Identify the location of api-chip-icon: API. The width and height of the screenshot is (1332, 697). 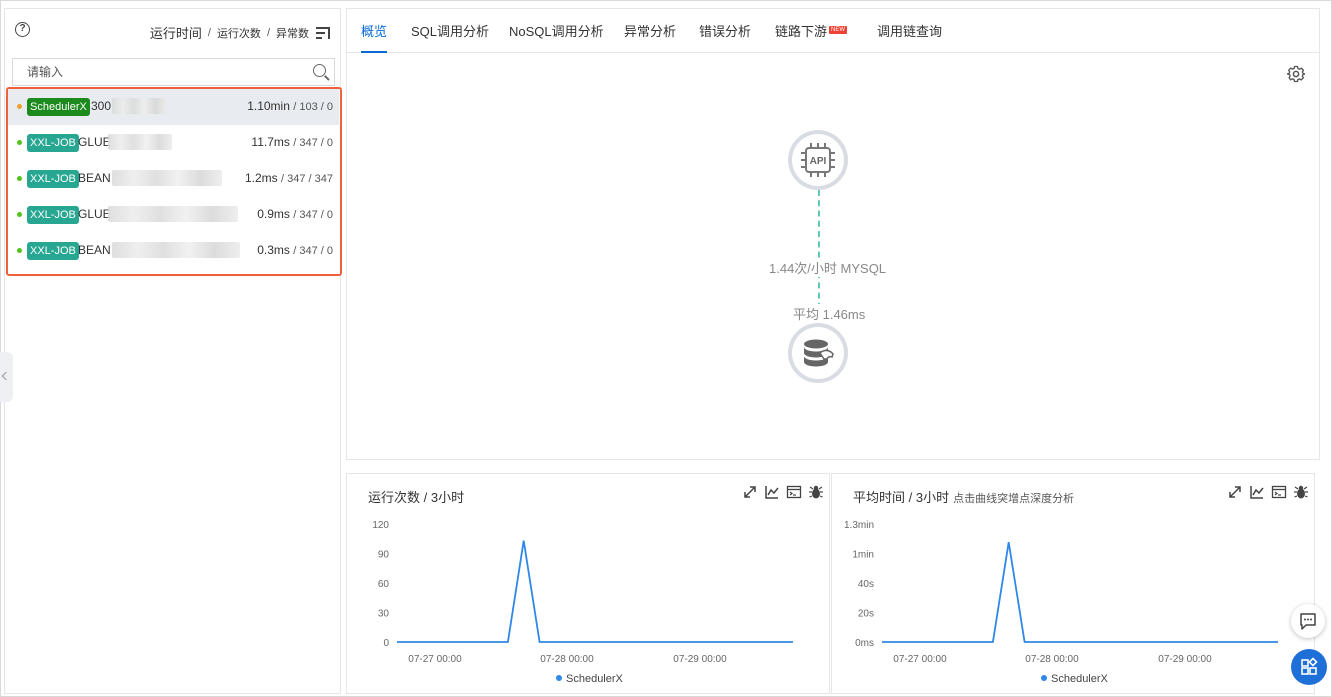
(818, 160).